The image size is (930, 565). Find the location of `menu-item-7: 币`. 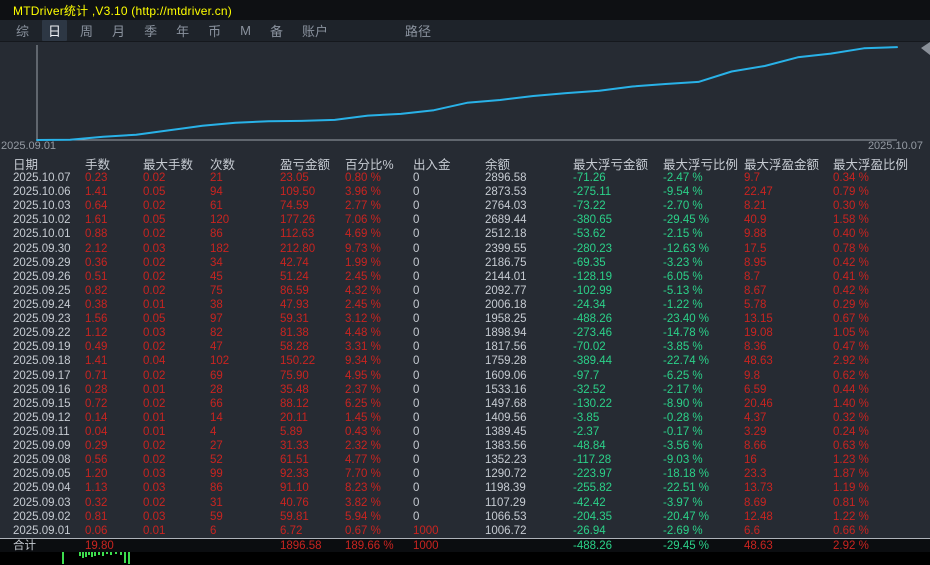

menu-item-7: 币 is located at coordinates (214, 30).